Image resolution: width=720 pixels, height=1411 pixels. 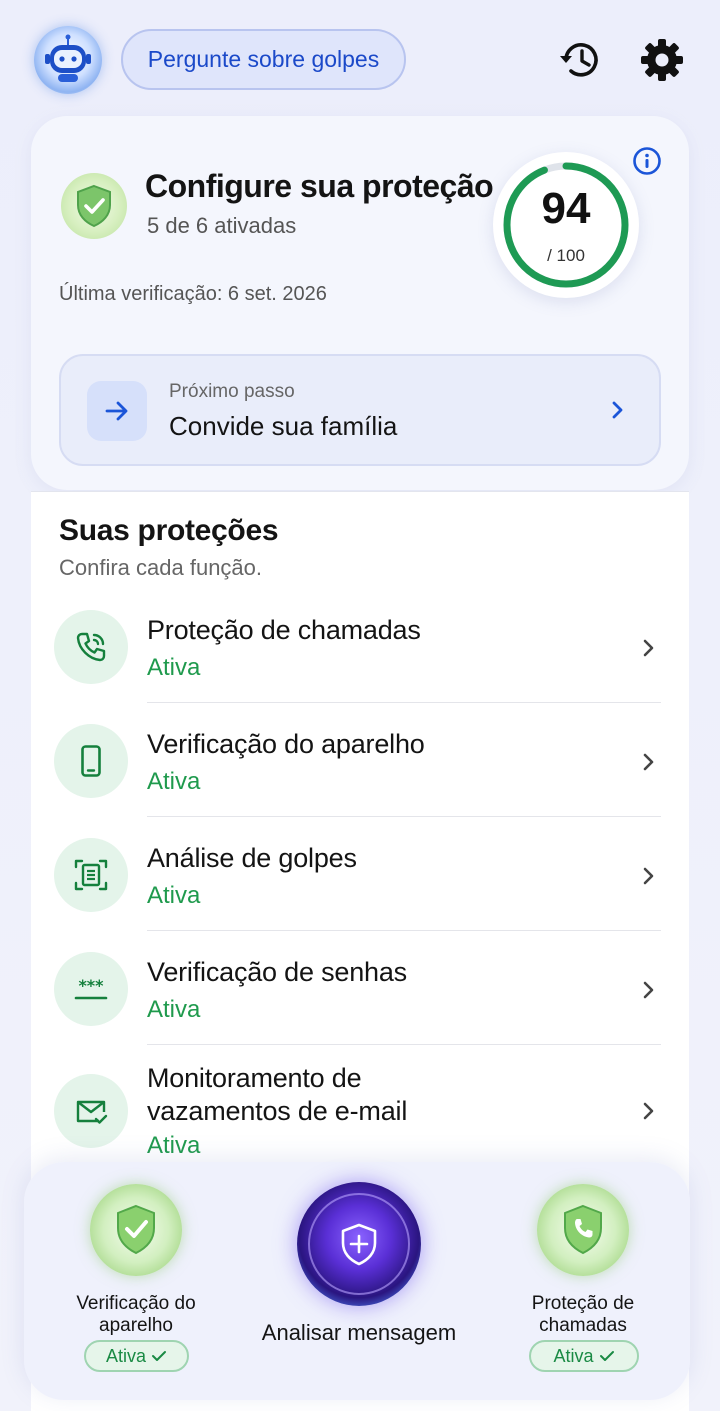 I want to click on arrow-right-icon, so click(x=117, y=411).